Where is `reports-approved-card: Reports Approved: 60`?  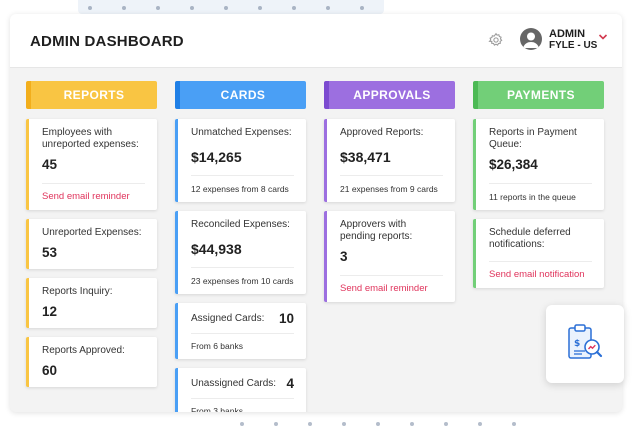
reports-approved-card: Reports Approved: 60 is located at coordinates (91, 362).